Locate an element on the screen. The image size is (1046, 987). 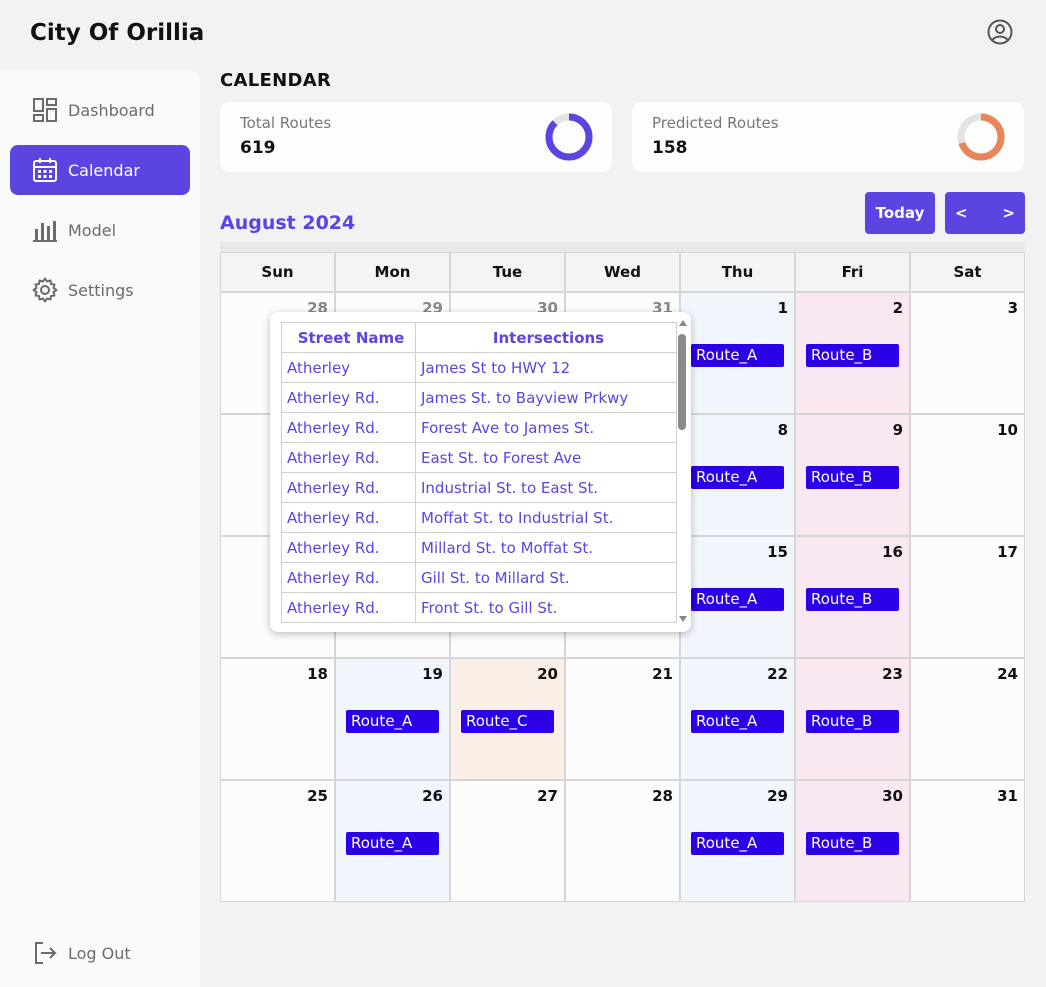
table-row: Atherley Rd. Gill St. to Millard St. is located at coordinates (479, 577).